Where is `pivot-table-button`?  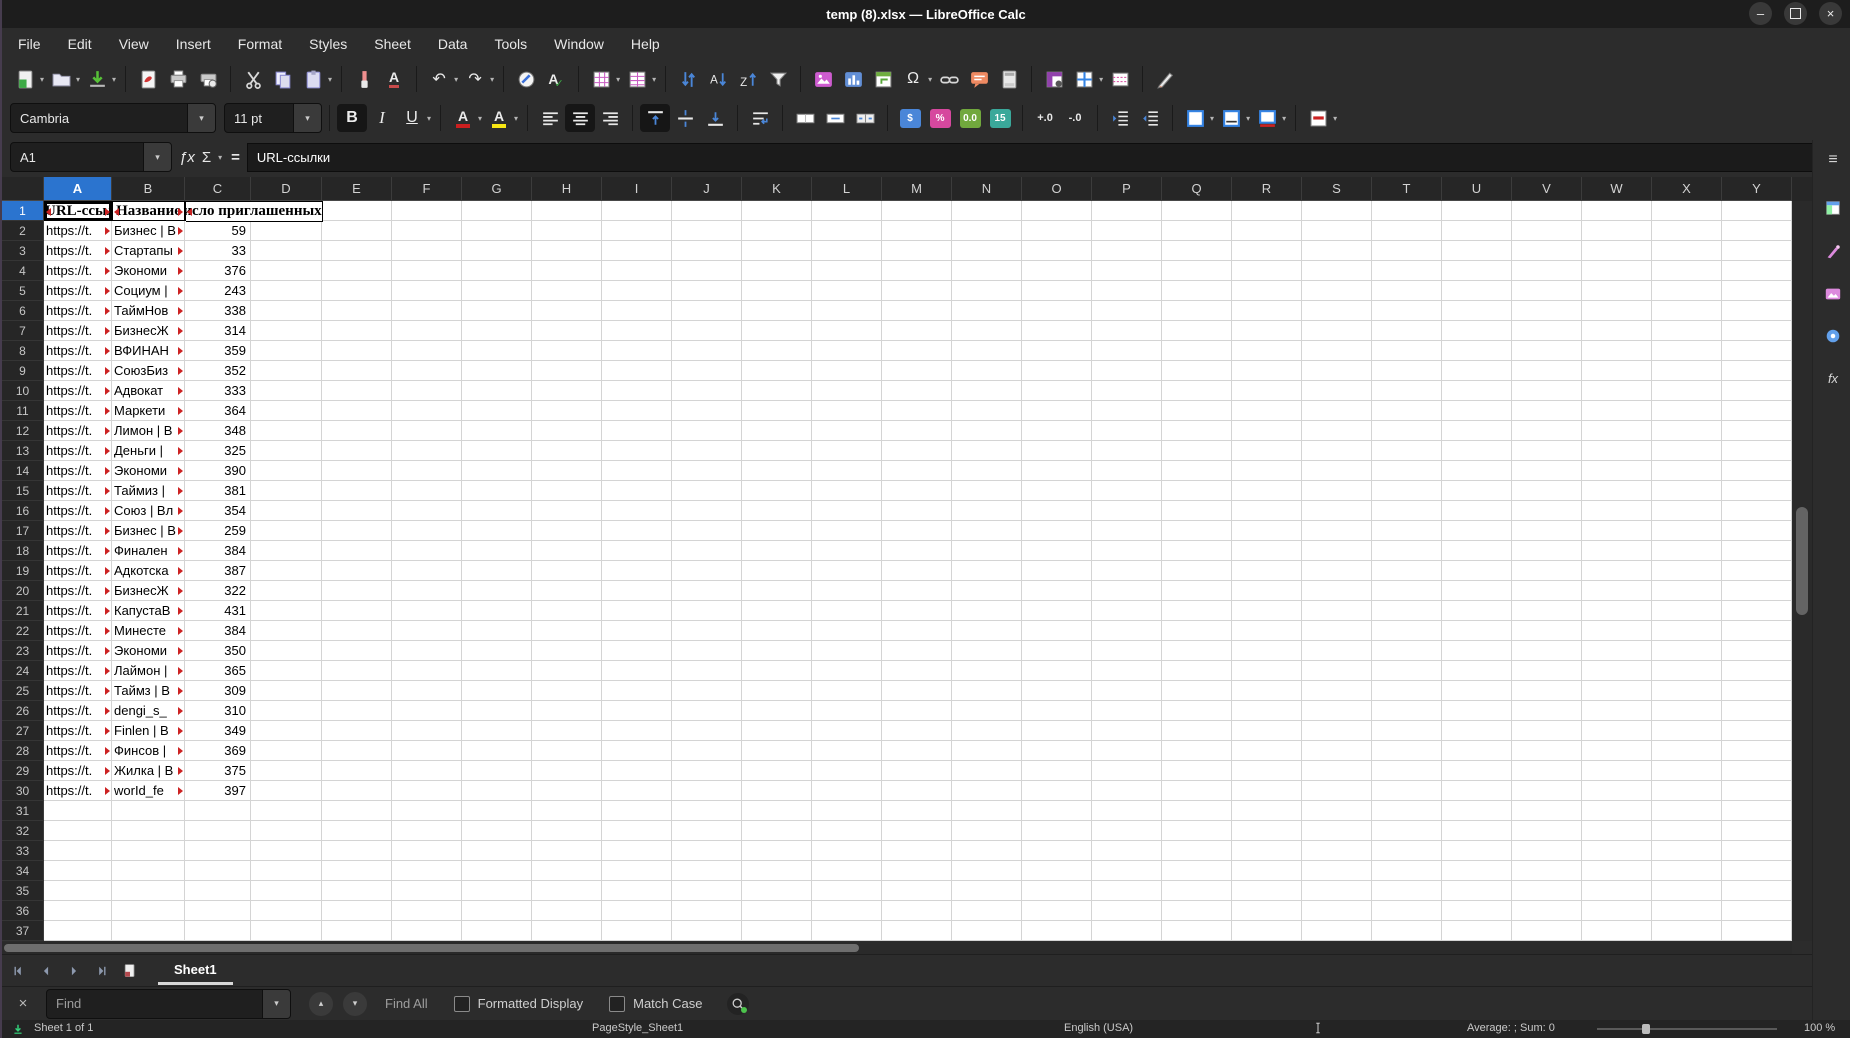 pivot-table-button is located at coordinates (883, 79).